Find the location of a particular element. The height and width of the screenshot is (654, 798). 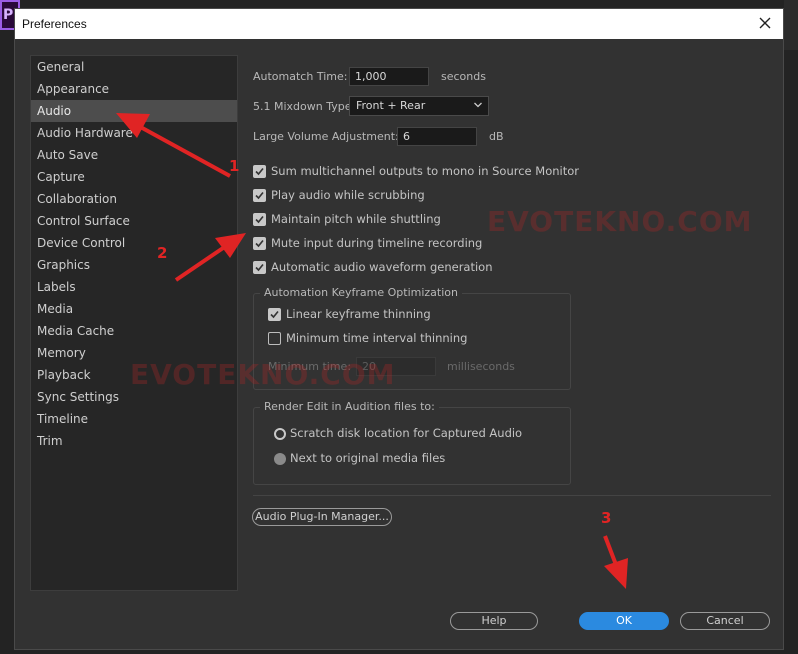

sidebar-item-graphics: Graphics is located at coordinates (134, 265).